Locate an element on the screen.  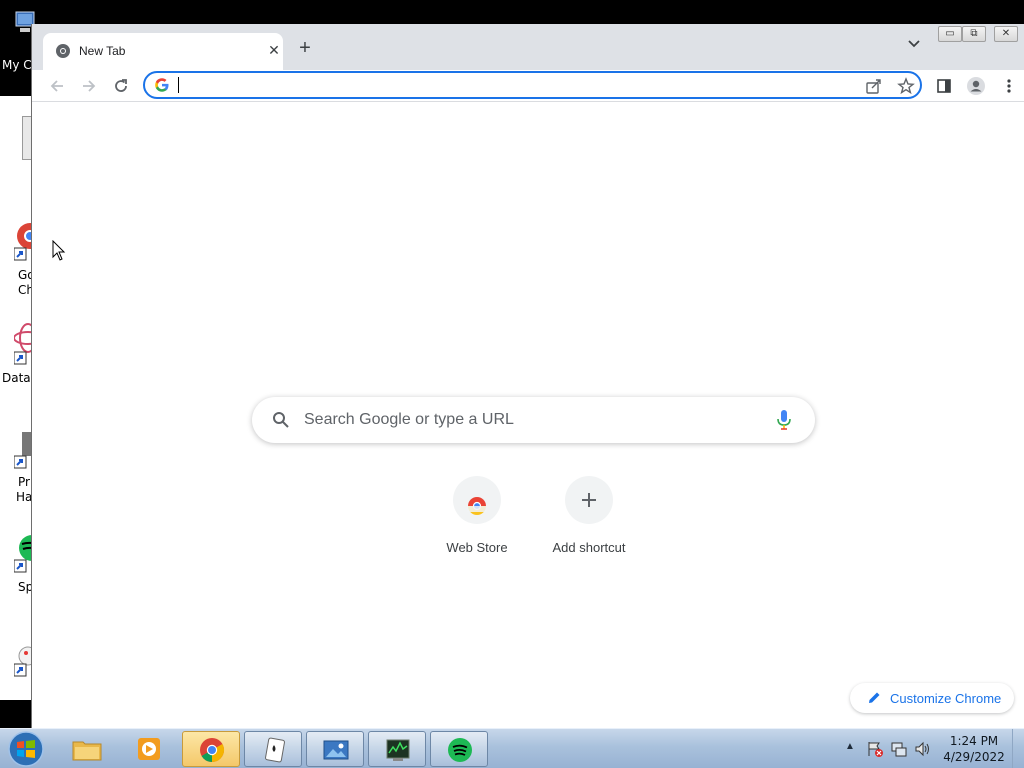
text-caret is located at coordinates (178, 85).